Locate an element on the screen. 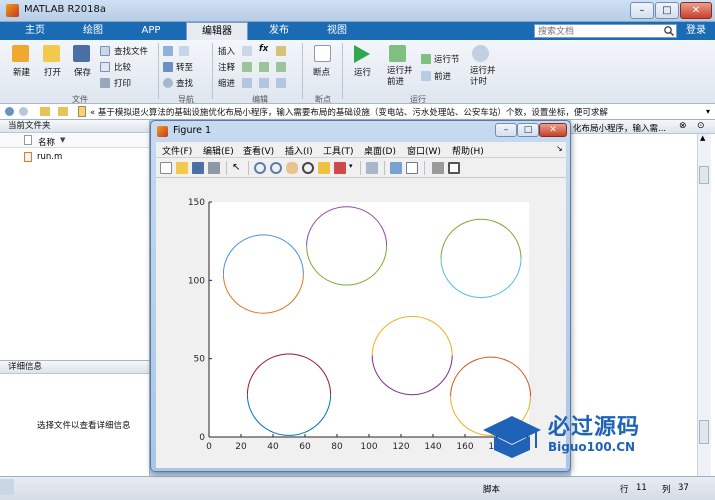  menu-view: 查看(V) is located at coordinates (258, 150).